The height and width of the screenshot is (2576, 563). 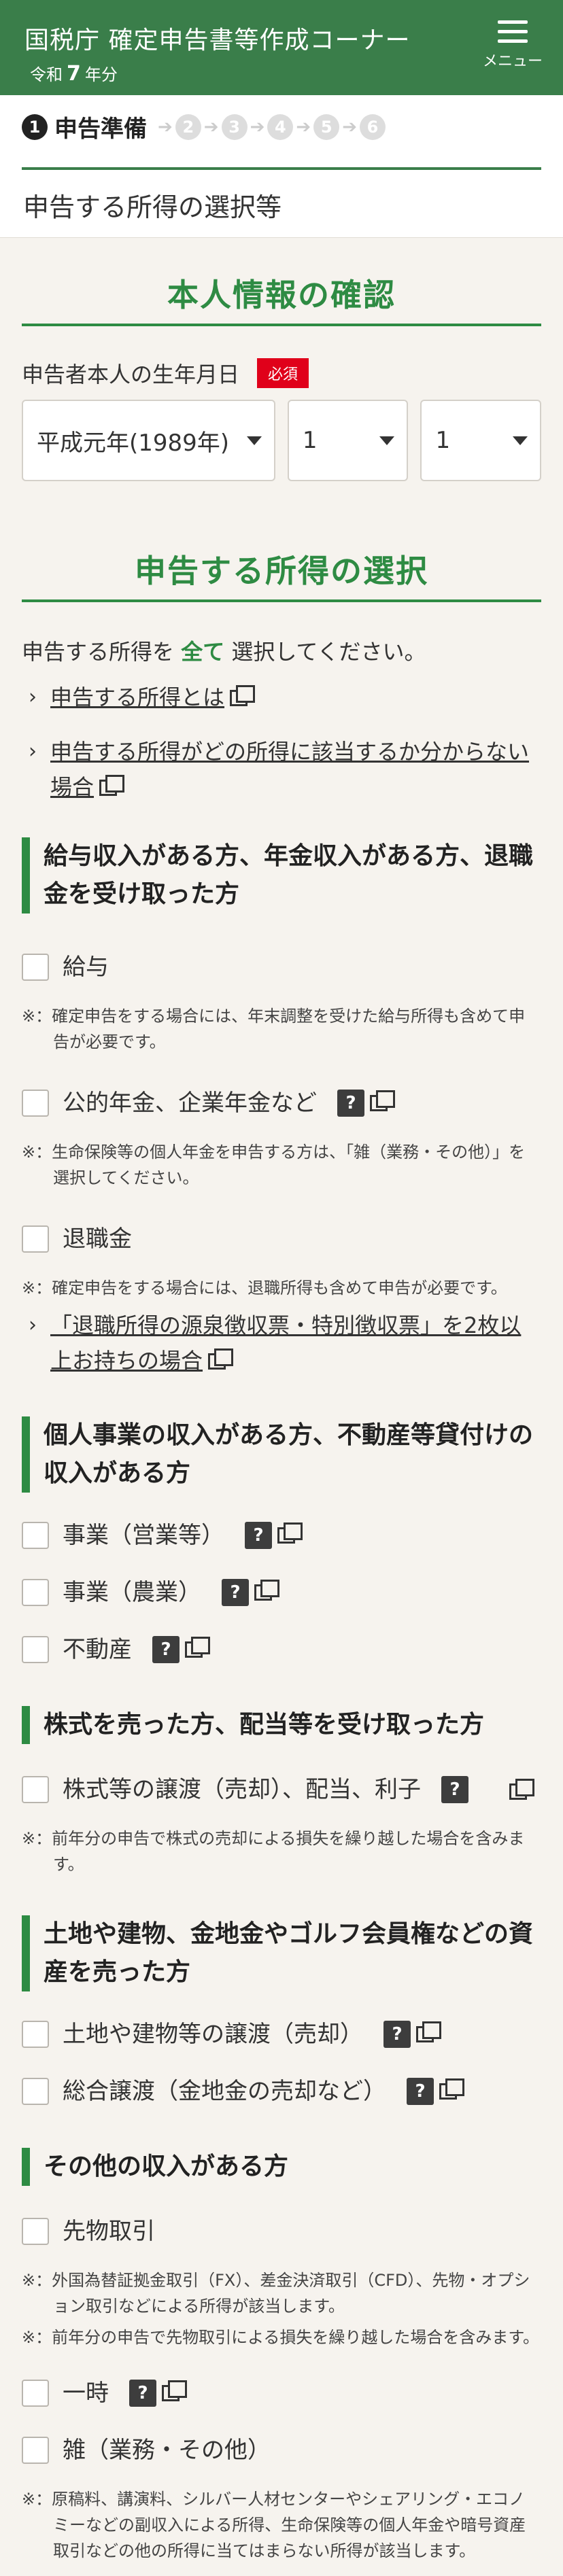 What do you see at coordinates (480, 440) in the screenshot?
I see `birth-day-select: 1` at bounding box center [480, 440].